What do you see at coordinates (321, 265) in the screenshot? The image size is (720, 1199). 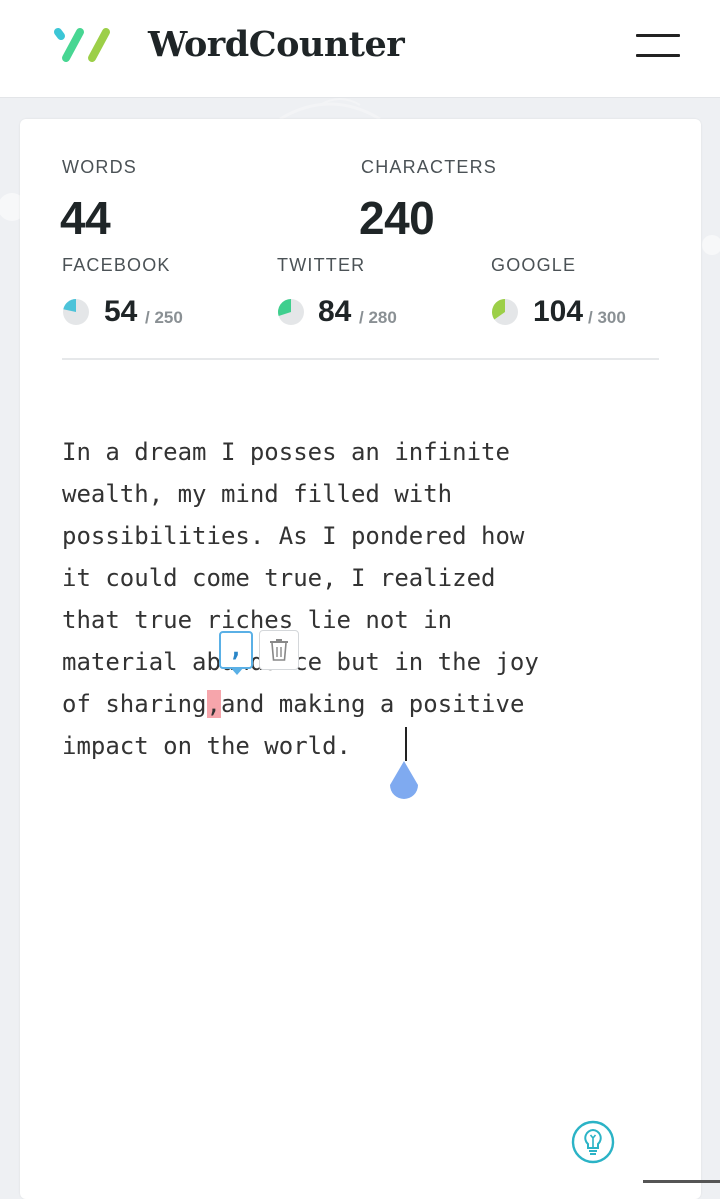 I see `twitter-label: TWITTER` at bounding box center [321, 265].